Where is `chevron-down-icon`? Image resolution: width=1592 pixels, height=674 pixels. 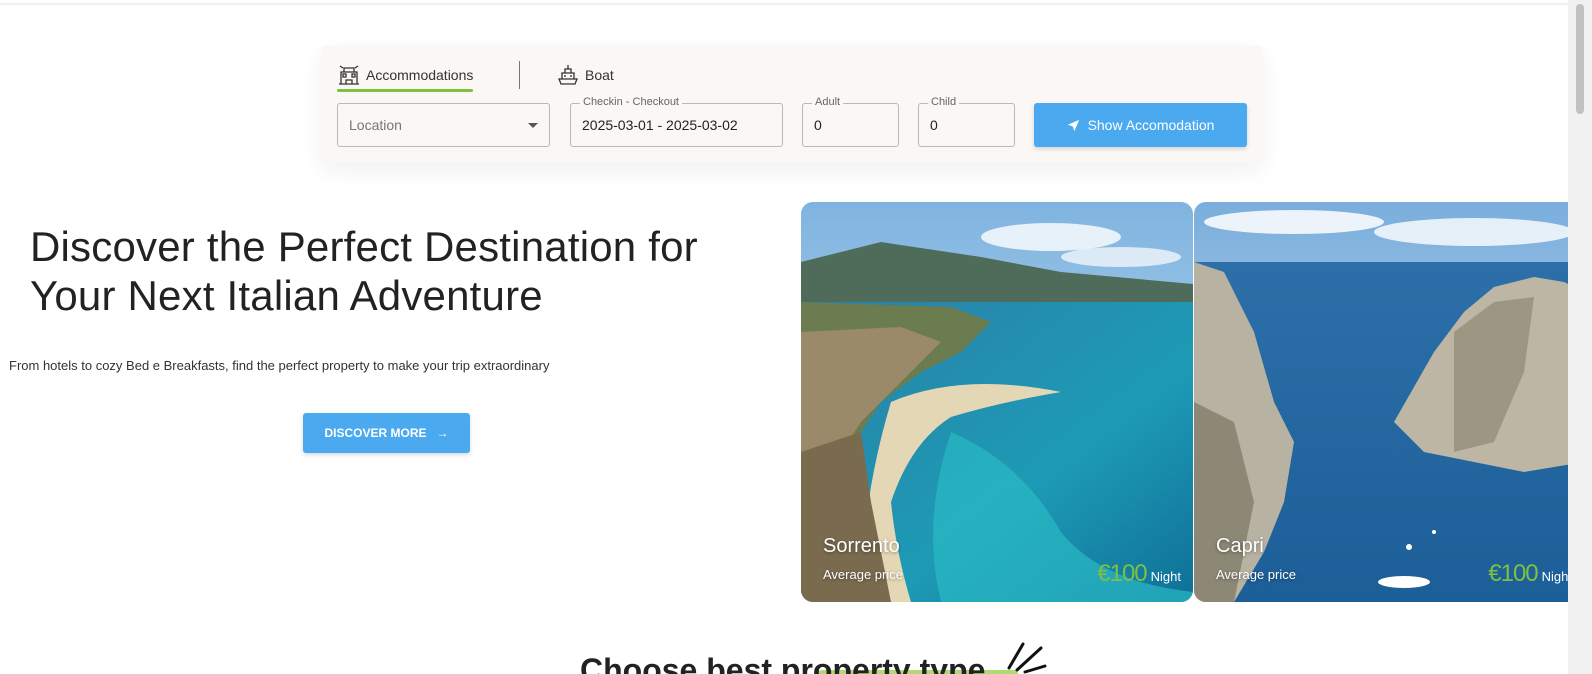
chevron-down-icon is located at coordinates (533, 125).